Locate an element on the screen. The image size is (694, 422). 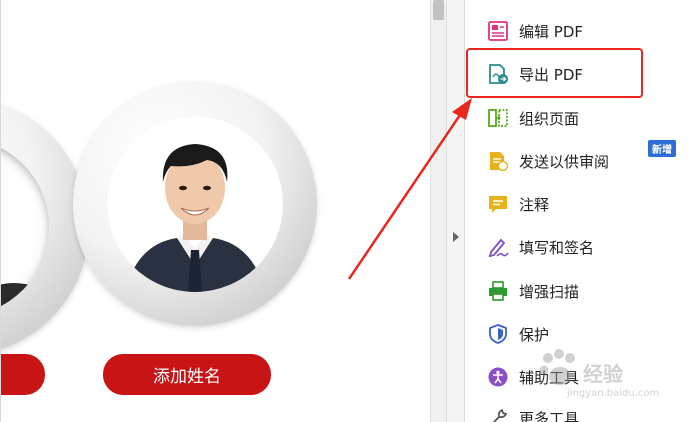
watermark: 经验 jingyan.baidu.com is located at coordinates (610, 375).